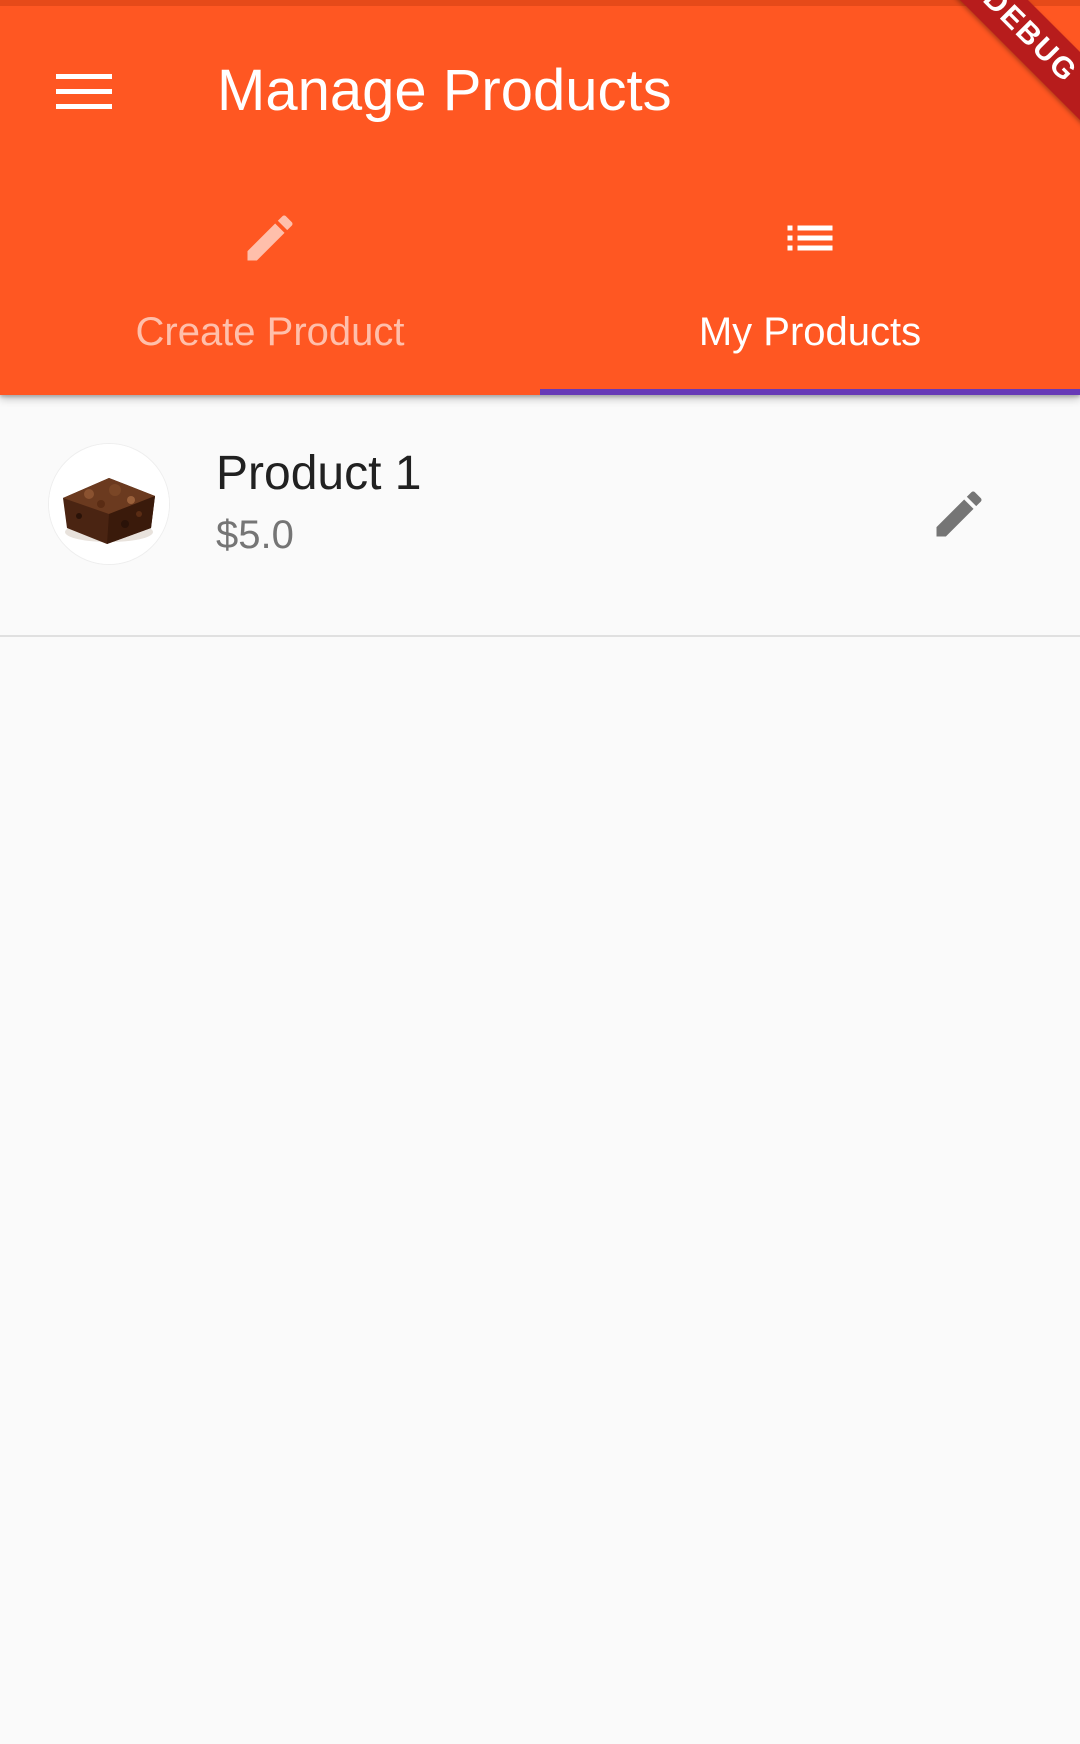 The height and width of the screenshot is (1744, 1080). I want to click on tab-create-product: Create Product, so click(270, 287).